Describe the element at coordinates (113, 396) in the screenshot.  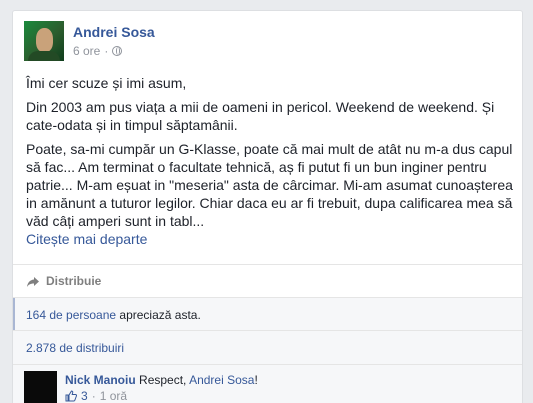
I see `comment-time: 1 oră` at that location.